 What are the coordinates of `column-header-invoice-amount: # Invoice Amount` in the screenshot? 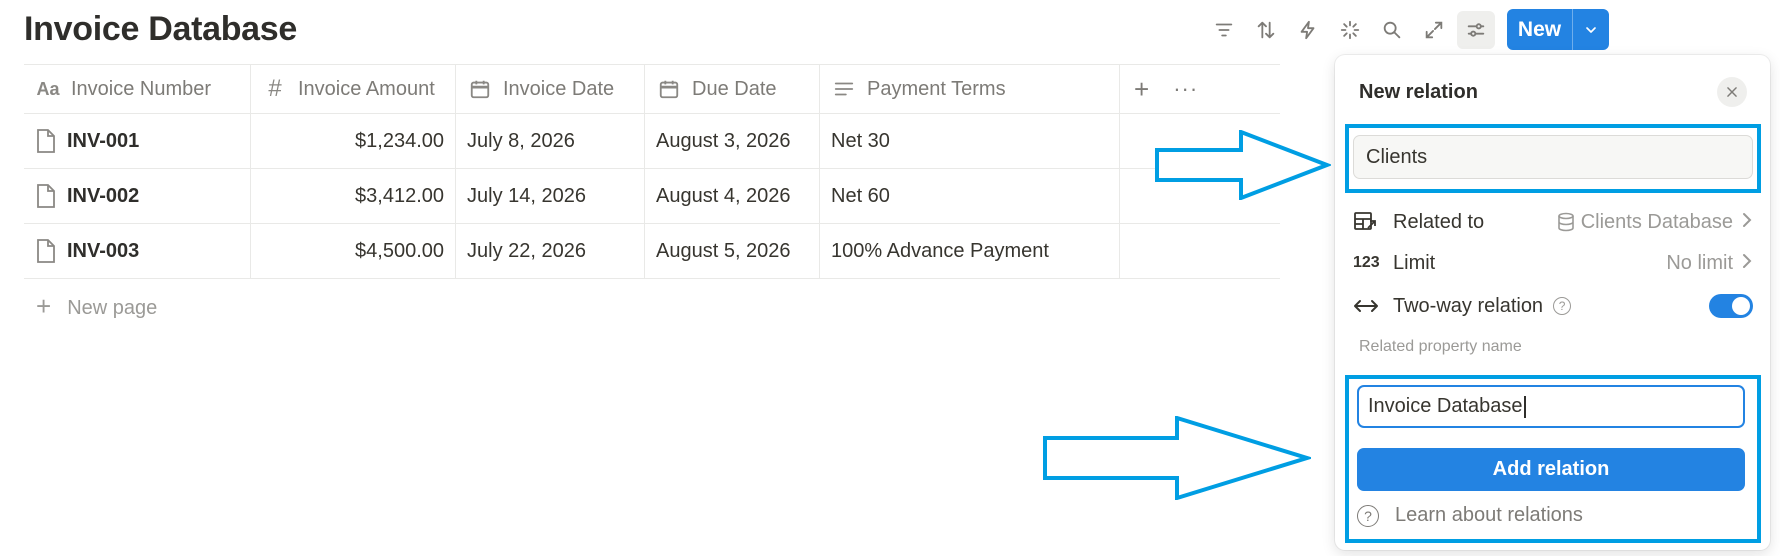 It's located at (353, 89).